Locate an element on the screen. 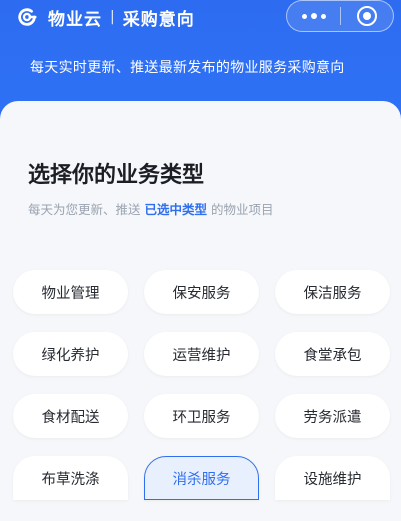 The image size is (401, 521). miniprogram-capsule is located at coordinates (340, 16).